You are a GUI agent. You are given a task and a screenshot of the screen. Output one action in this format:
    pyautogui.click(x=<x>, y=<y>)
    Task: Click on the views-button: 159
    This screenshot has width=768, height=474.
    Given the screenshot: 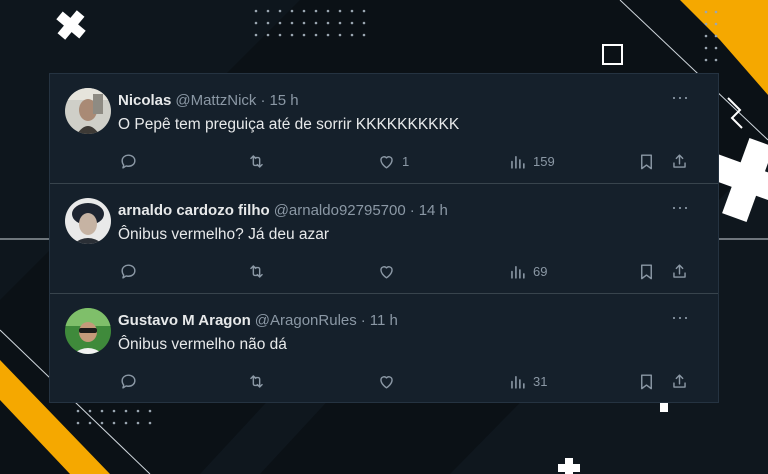 What is the action you would take?
    pyautogui.click(x=531, y=161)
    